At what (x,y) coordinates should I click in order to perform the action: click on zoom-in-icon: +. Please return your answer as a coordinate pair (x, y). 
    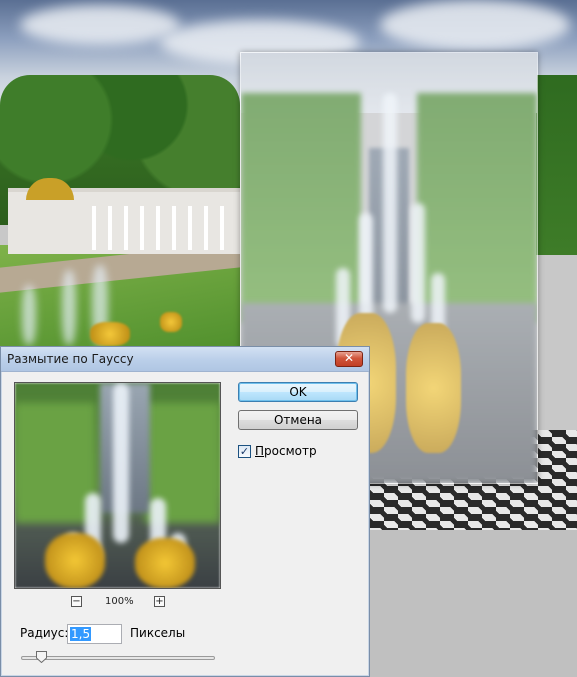
    Looking at the image, I should click on (159, 601).